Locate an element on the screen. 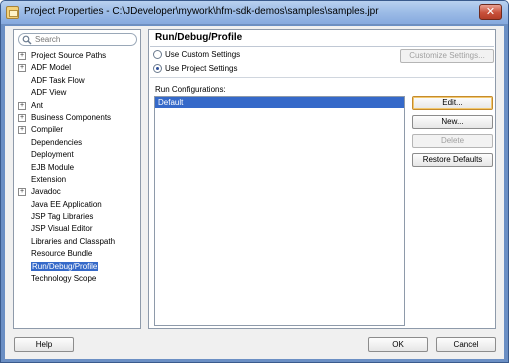 This screenshot has height=363, width=509. tree-item-label: Ant is located at coordinates (37, 105).